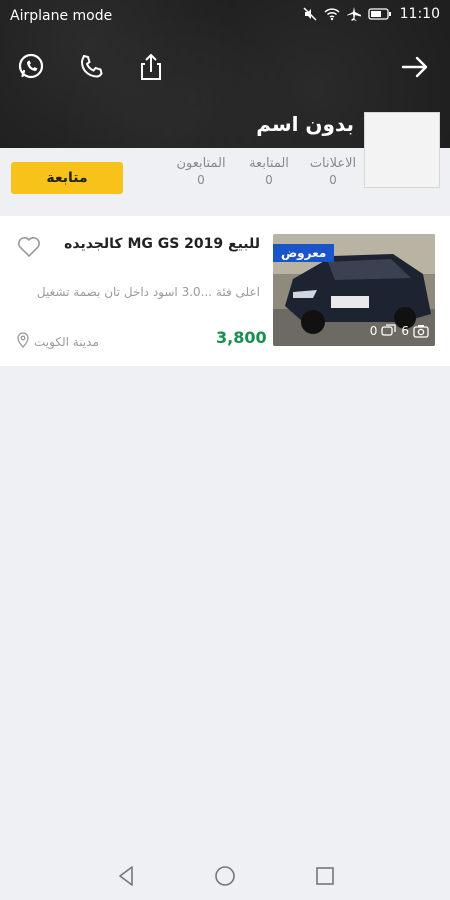 The width and height of the screenshot is (450, 900). What do you see at coordinates (305, 124) in the screenshot?
I see `profile-name: بدون اسم` at bounding box center [305, 124].